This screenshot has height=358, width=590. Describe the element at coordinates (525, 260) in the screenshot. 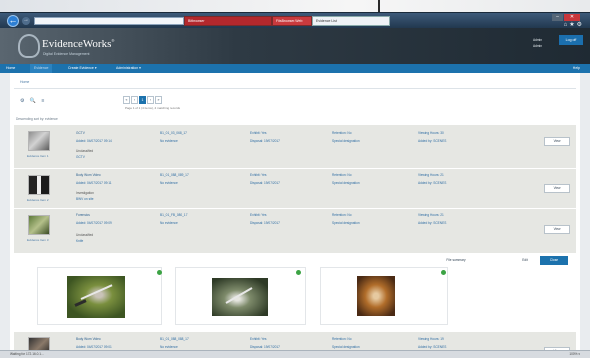

I see `edit-button: Edit` at that location.